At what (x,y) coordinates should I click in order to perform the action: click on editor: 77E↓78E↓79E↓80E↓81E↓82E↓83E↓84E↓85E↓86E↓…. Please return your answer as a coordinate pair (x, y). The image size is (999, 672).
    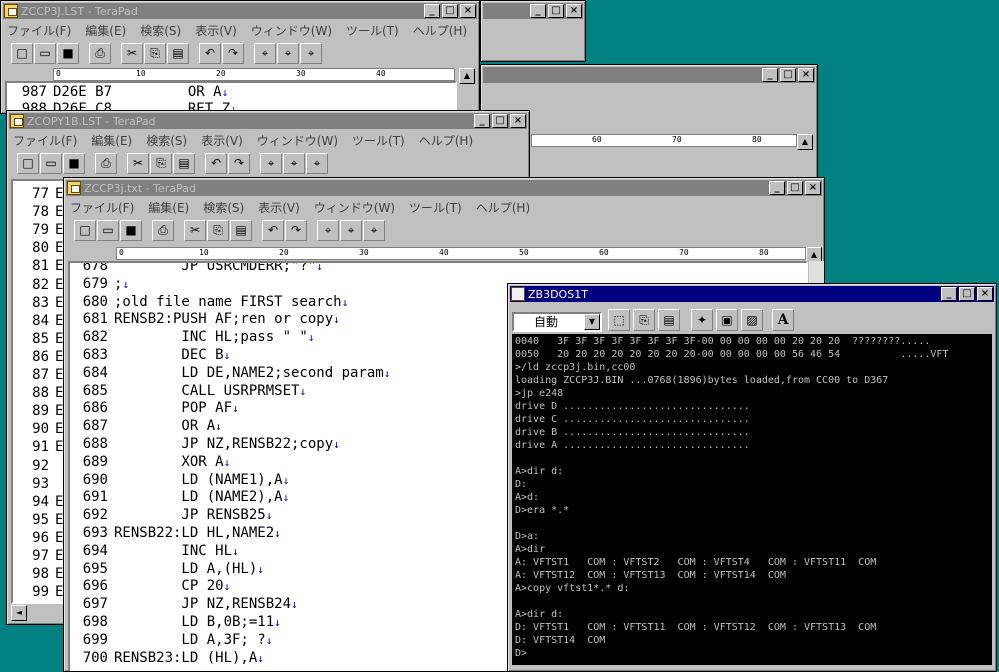
    Looking at the image, I should click on (41, 391).